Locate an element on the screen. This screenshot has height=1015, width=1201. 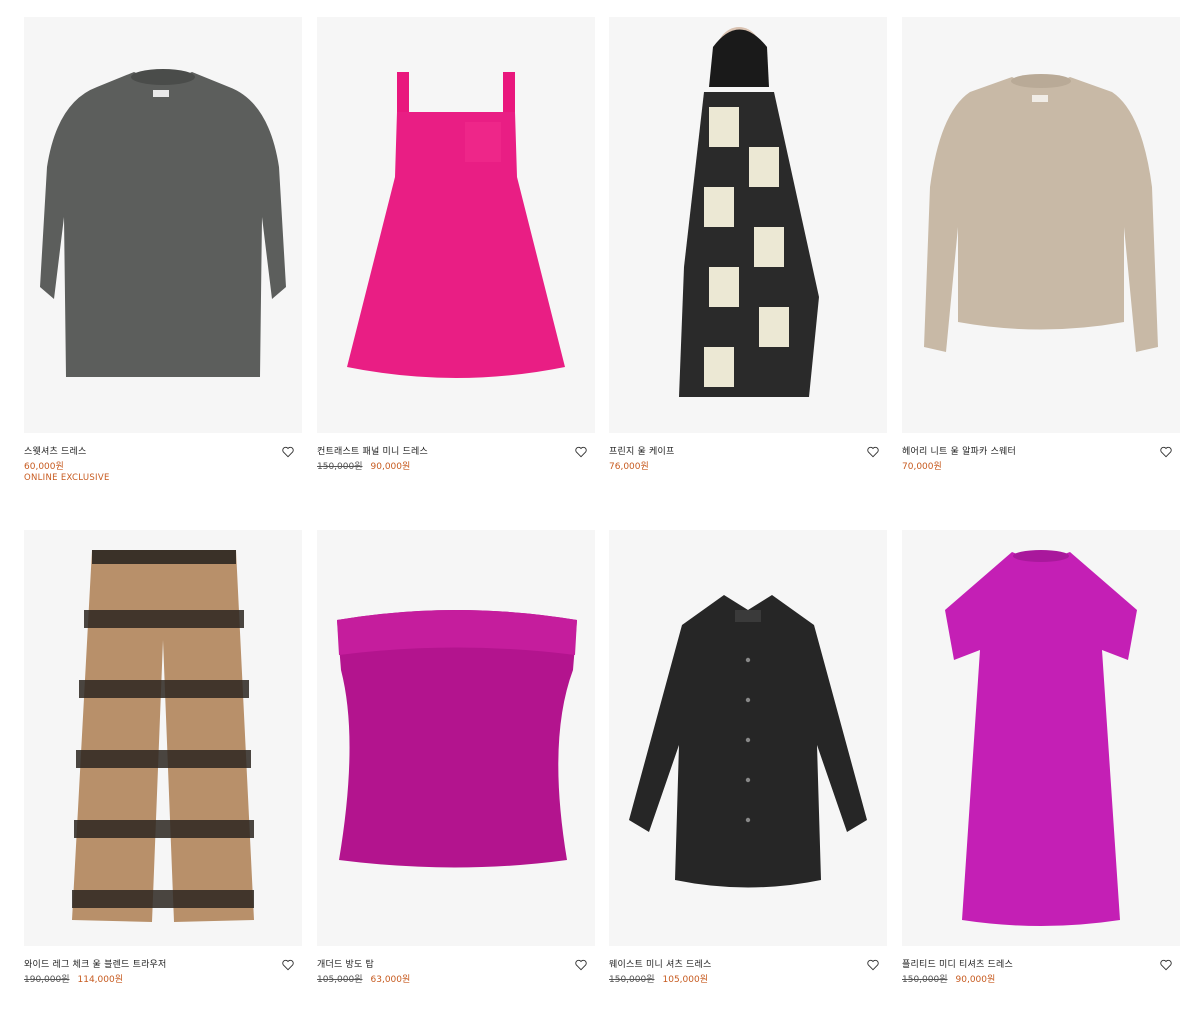
sale-price: 76,000원 is located at coordinates (629, 467).